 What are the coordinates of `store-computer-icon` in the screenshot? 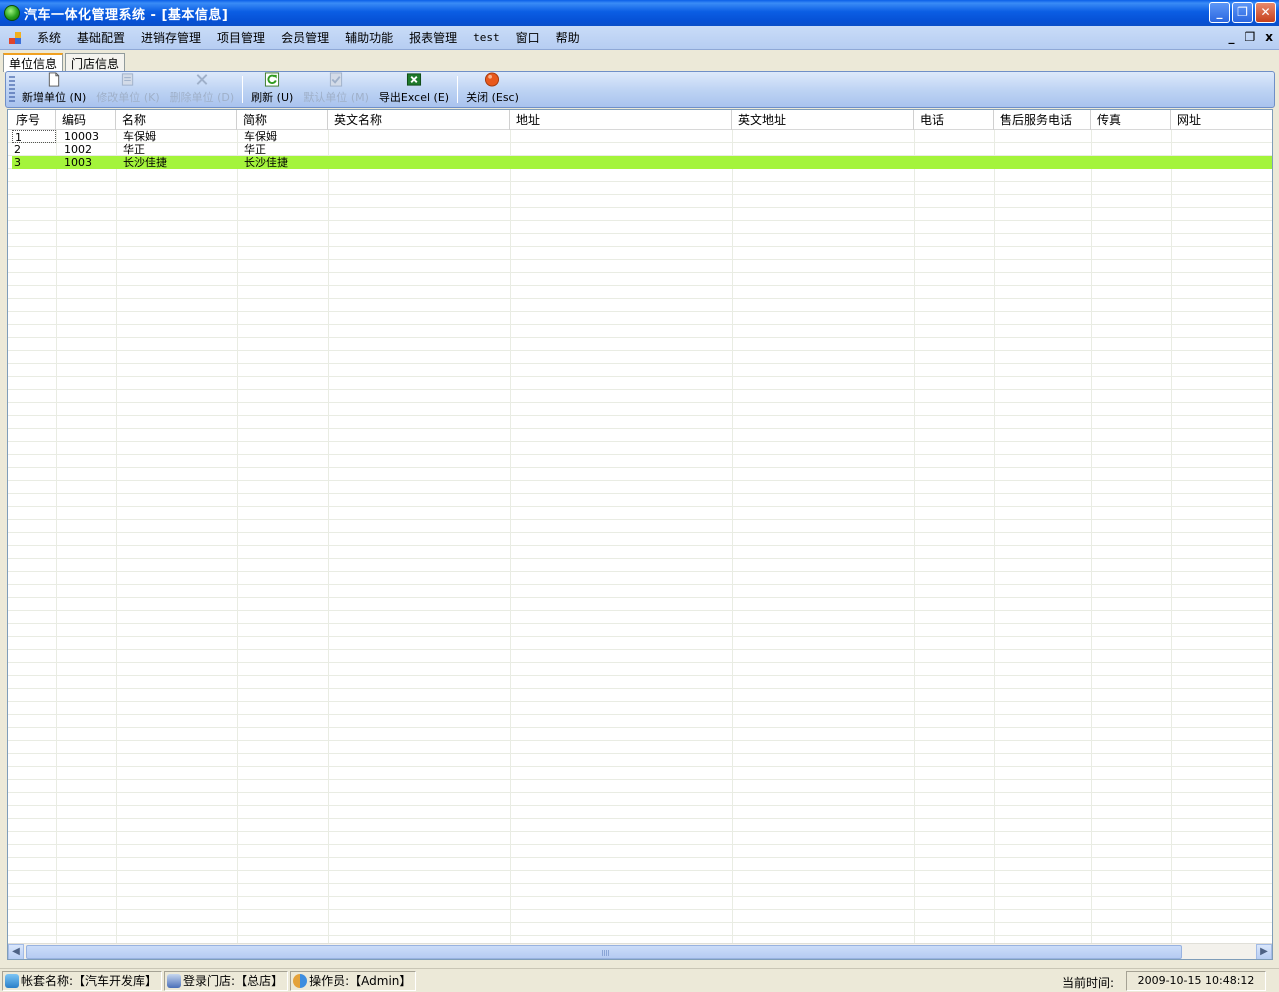 It's located at (174, 980).